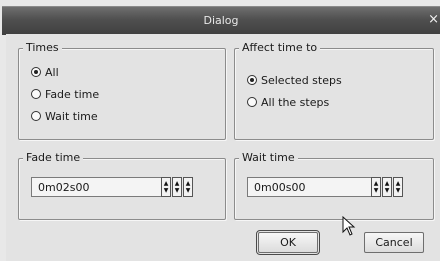 This screenshot has width=440, height=261. I want to click on wait-time-input: 0m00s00, so click(312, 187).